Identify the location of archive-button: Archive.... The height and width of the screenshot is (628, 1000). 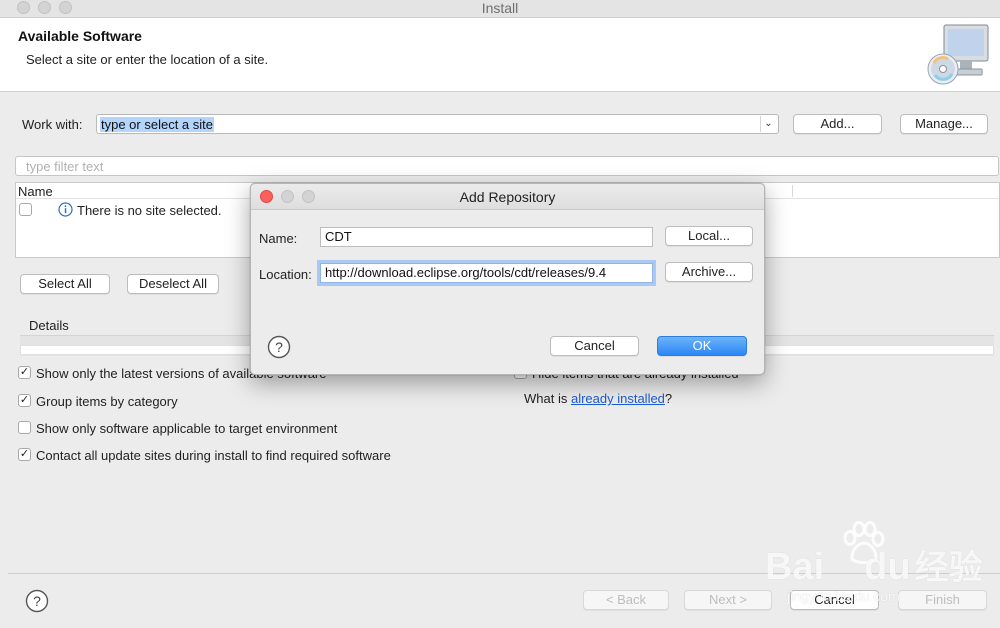
(709, 272).